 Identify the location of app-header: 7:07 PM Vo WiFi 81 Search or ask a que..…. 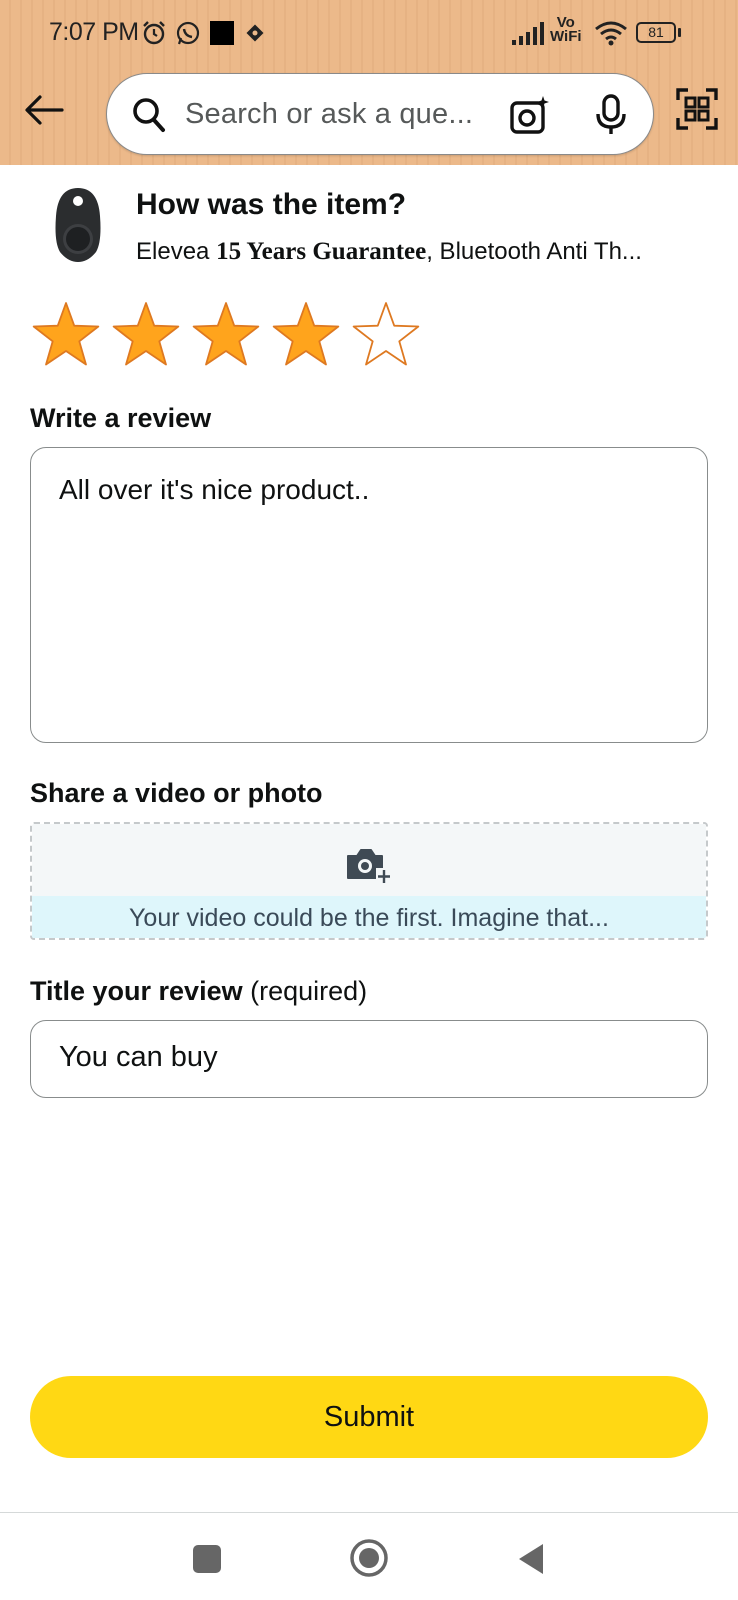
(369, 82).